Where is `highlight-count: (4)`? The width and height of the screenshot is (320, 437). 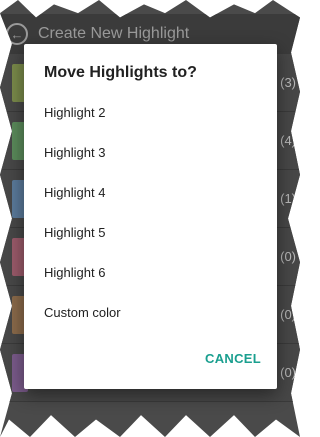 highlight-count: (4) is located at coordinates (288, 140).